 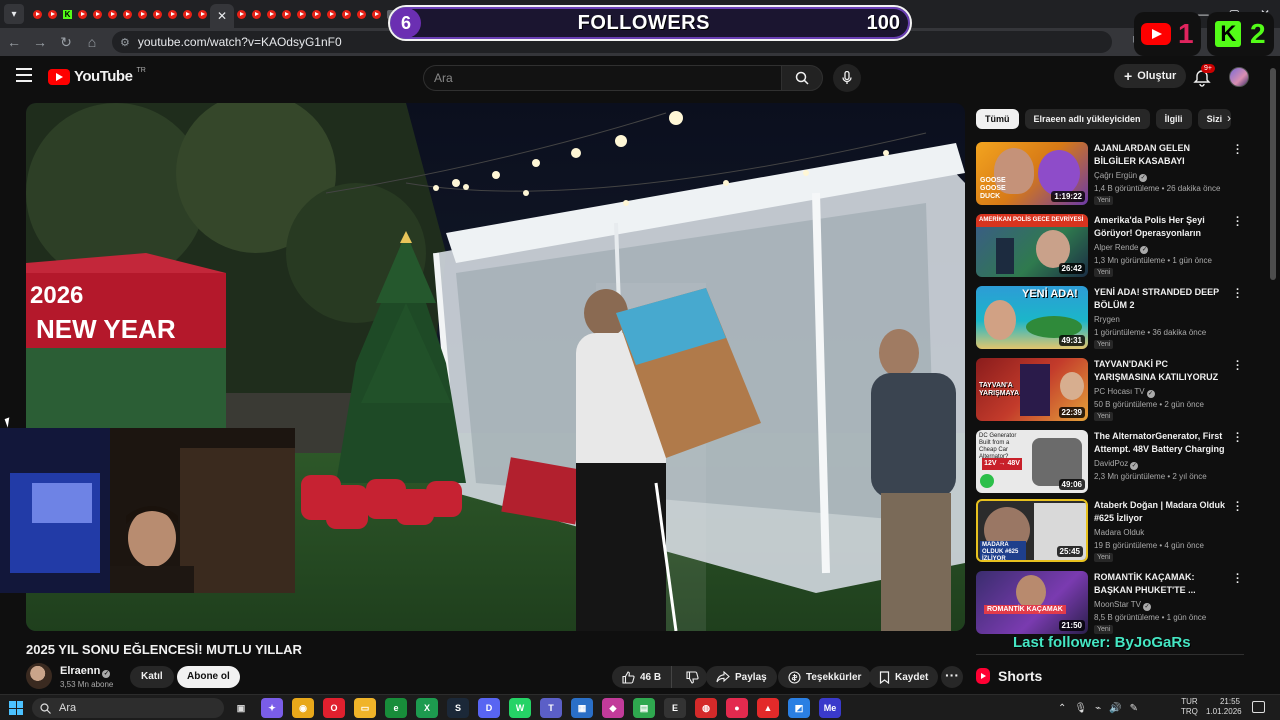 I want to click on channel-name: Alper Rende ✓, so click(x=1121, y=248).